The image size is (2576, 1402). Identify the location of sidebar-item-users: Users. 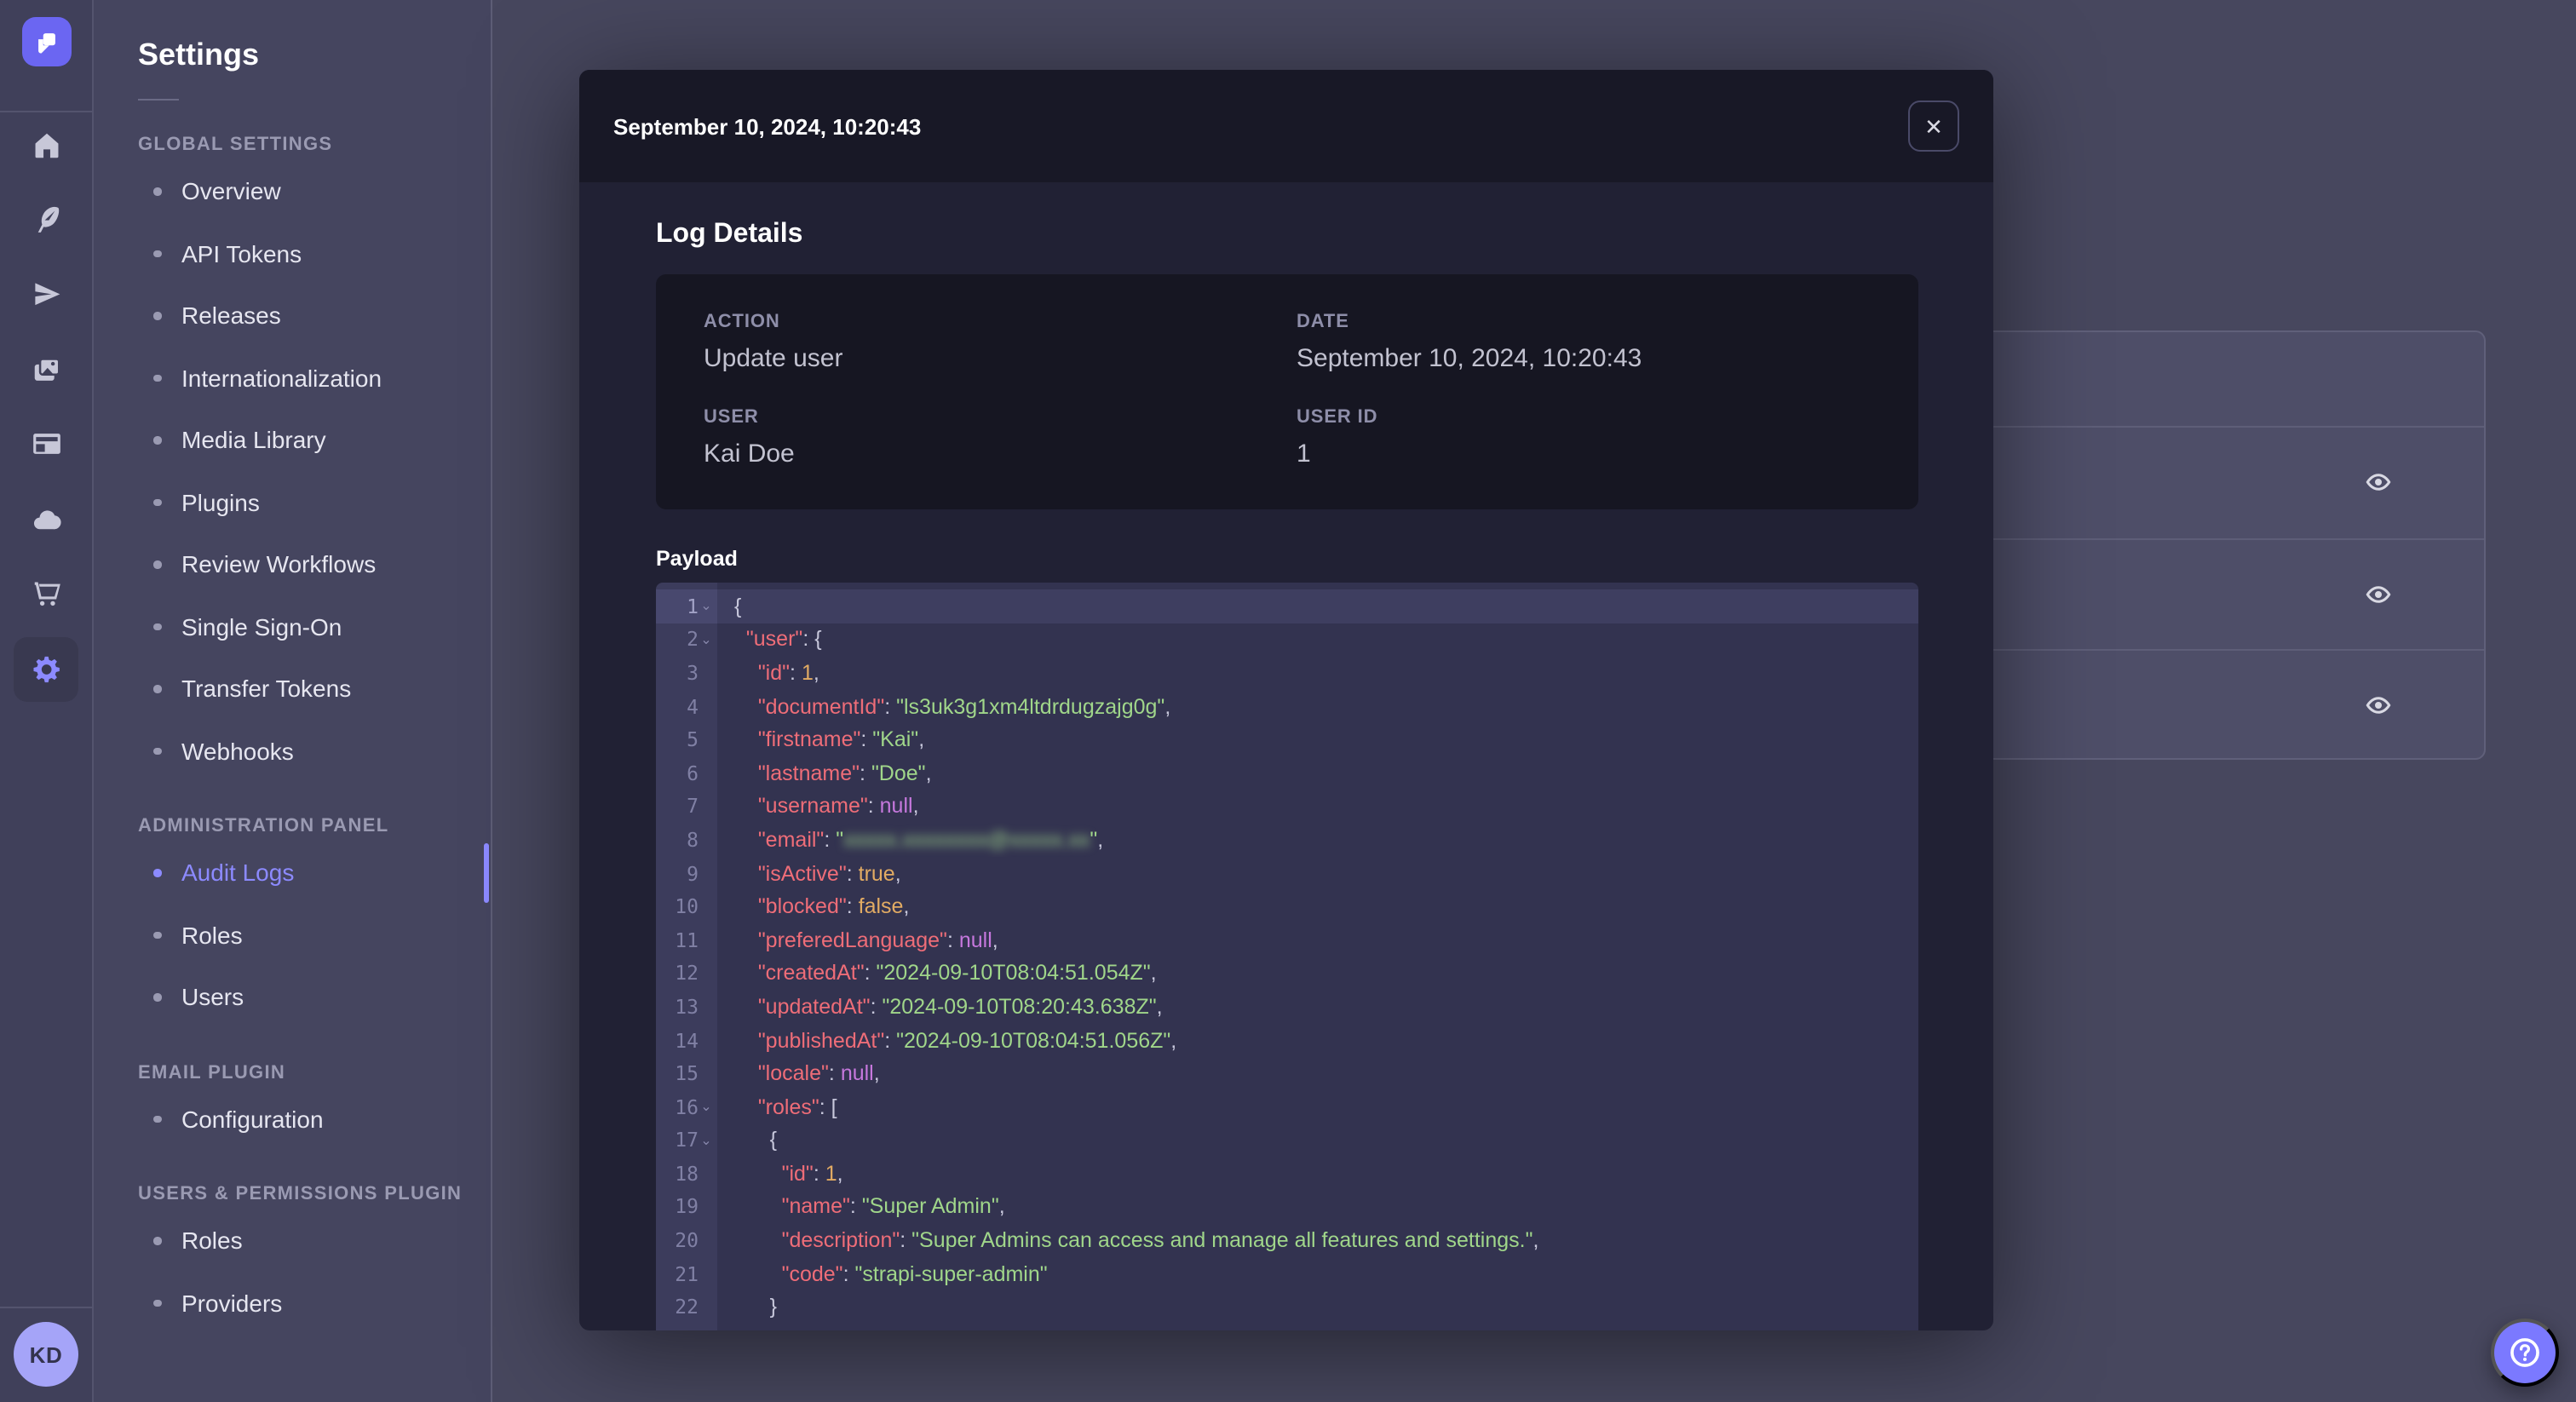
(292, 997).